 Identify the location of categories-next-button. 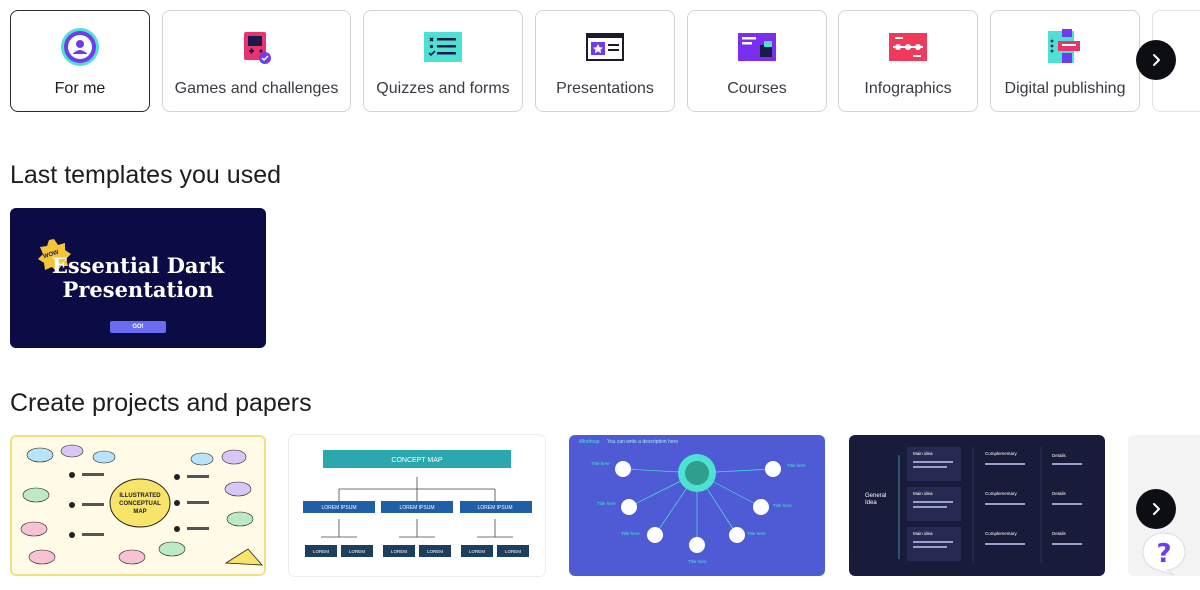
(1156, 60).